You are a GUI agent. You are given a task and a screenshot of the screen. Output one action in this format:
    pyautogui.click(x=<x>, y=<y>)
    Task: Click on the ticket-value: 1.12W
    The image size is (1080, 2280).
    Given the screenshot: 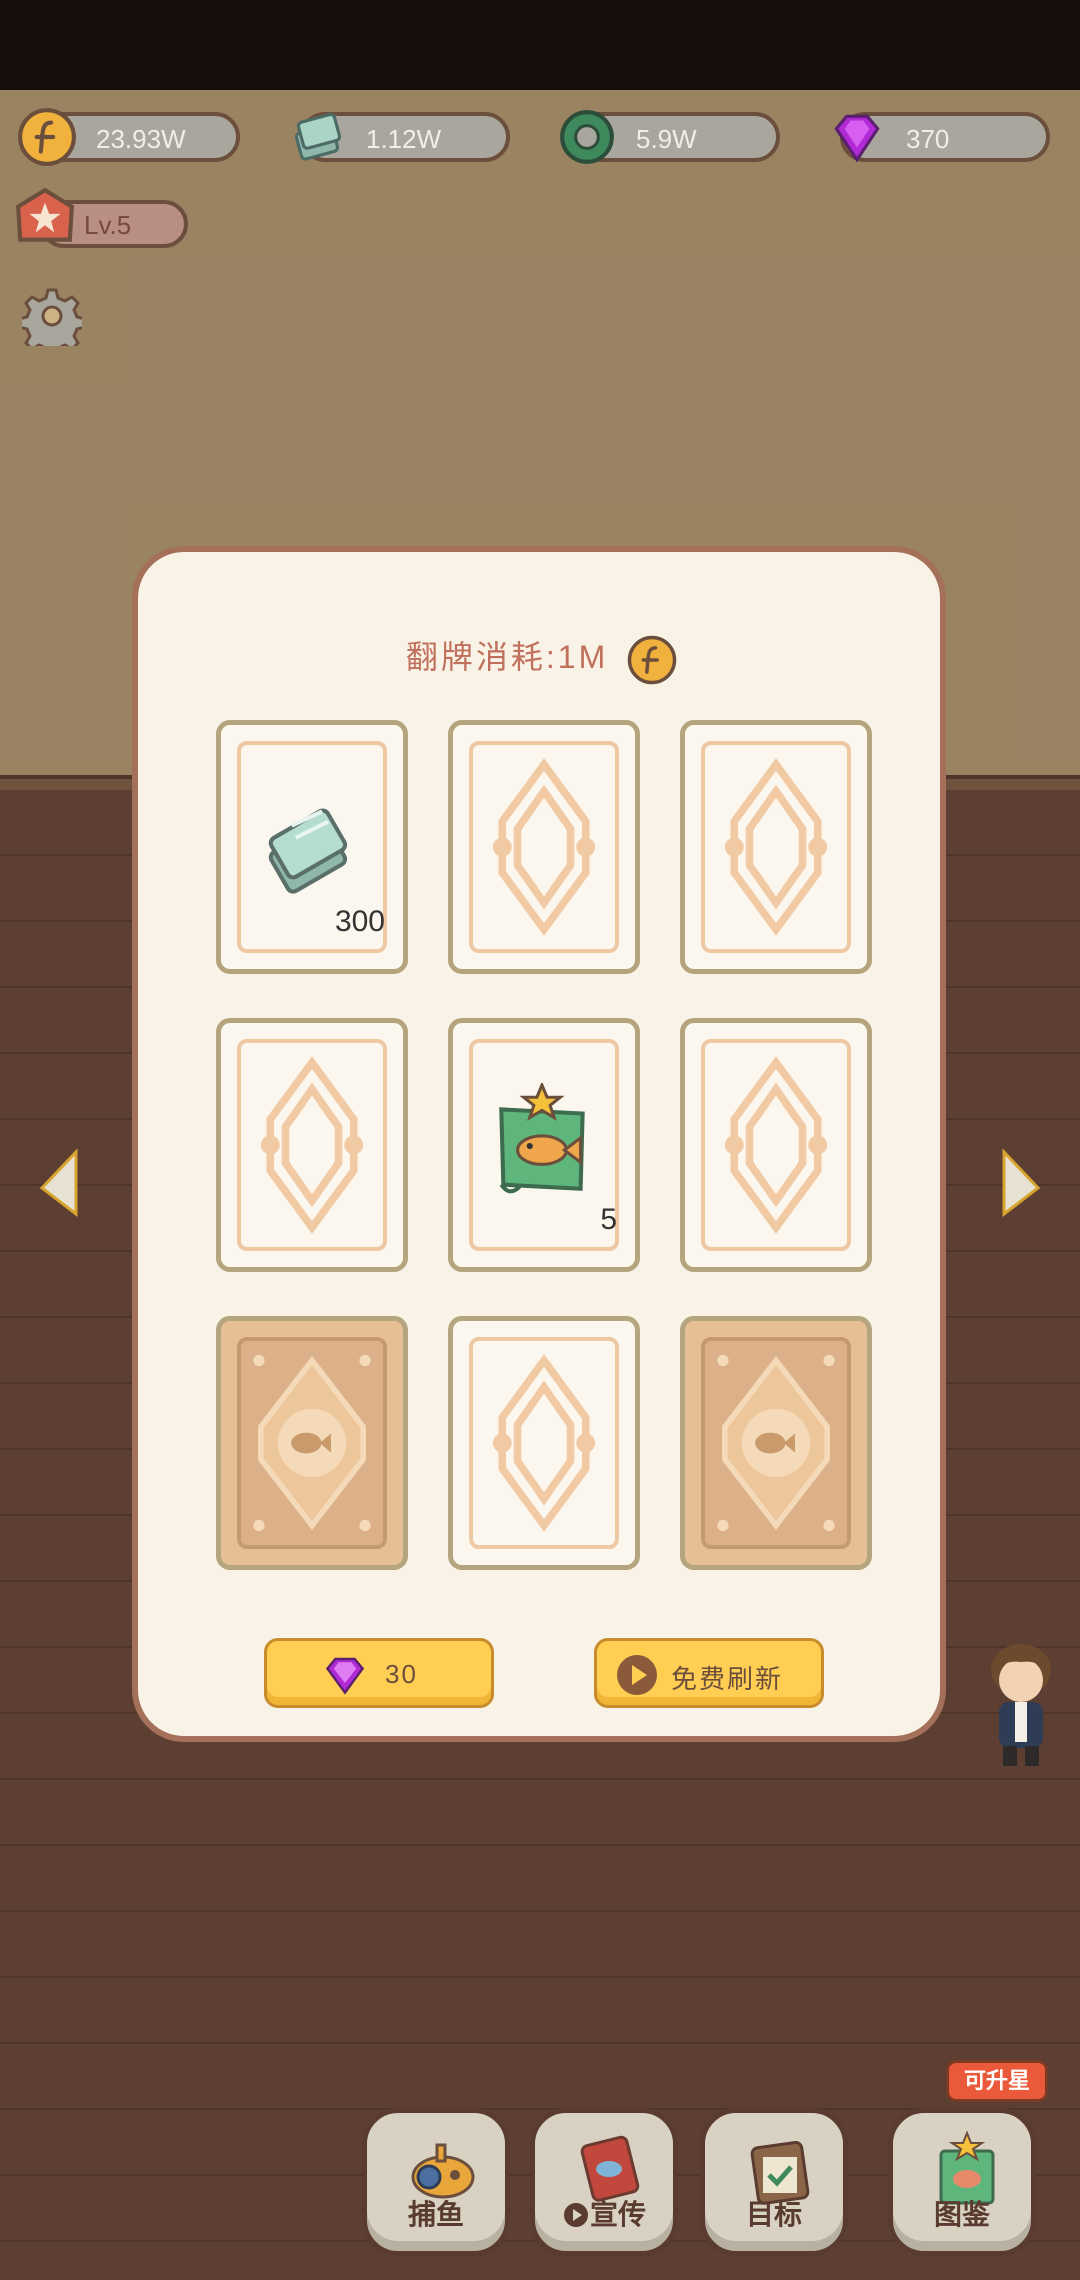 What is the action you would take?
    pyautogui.click(x=404, y=139)
    